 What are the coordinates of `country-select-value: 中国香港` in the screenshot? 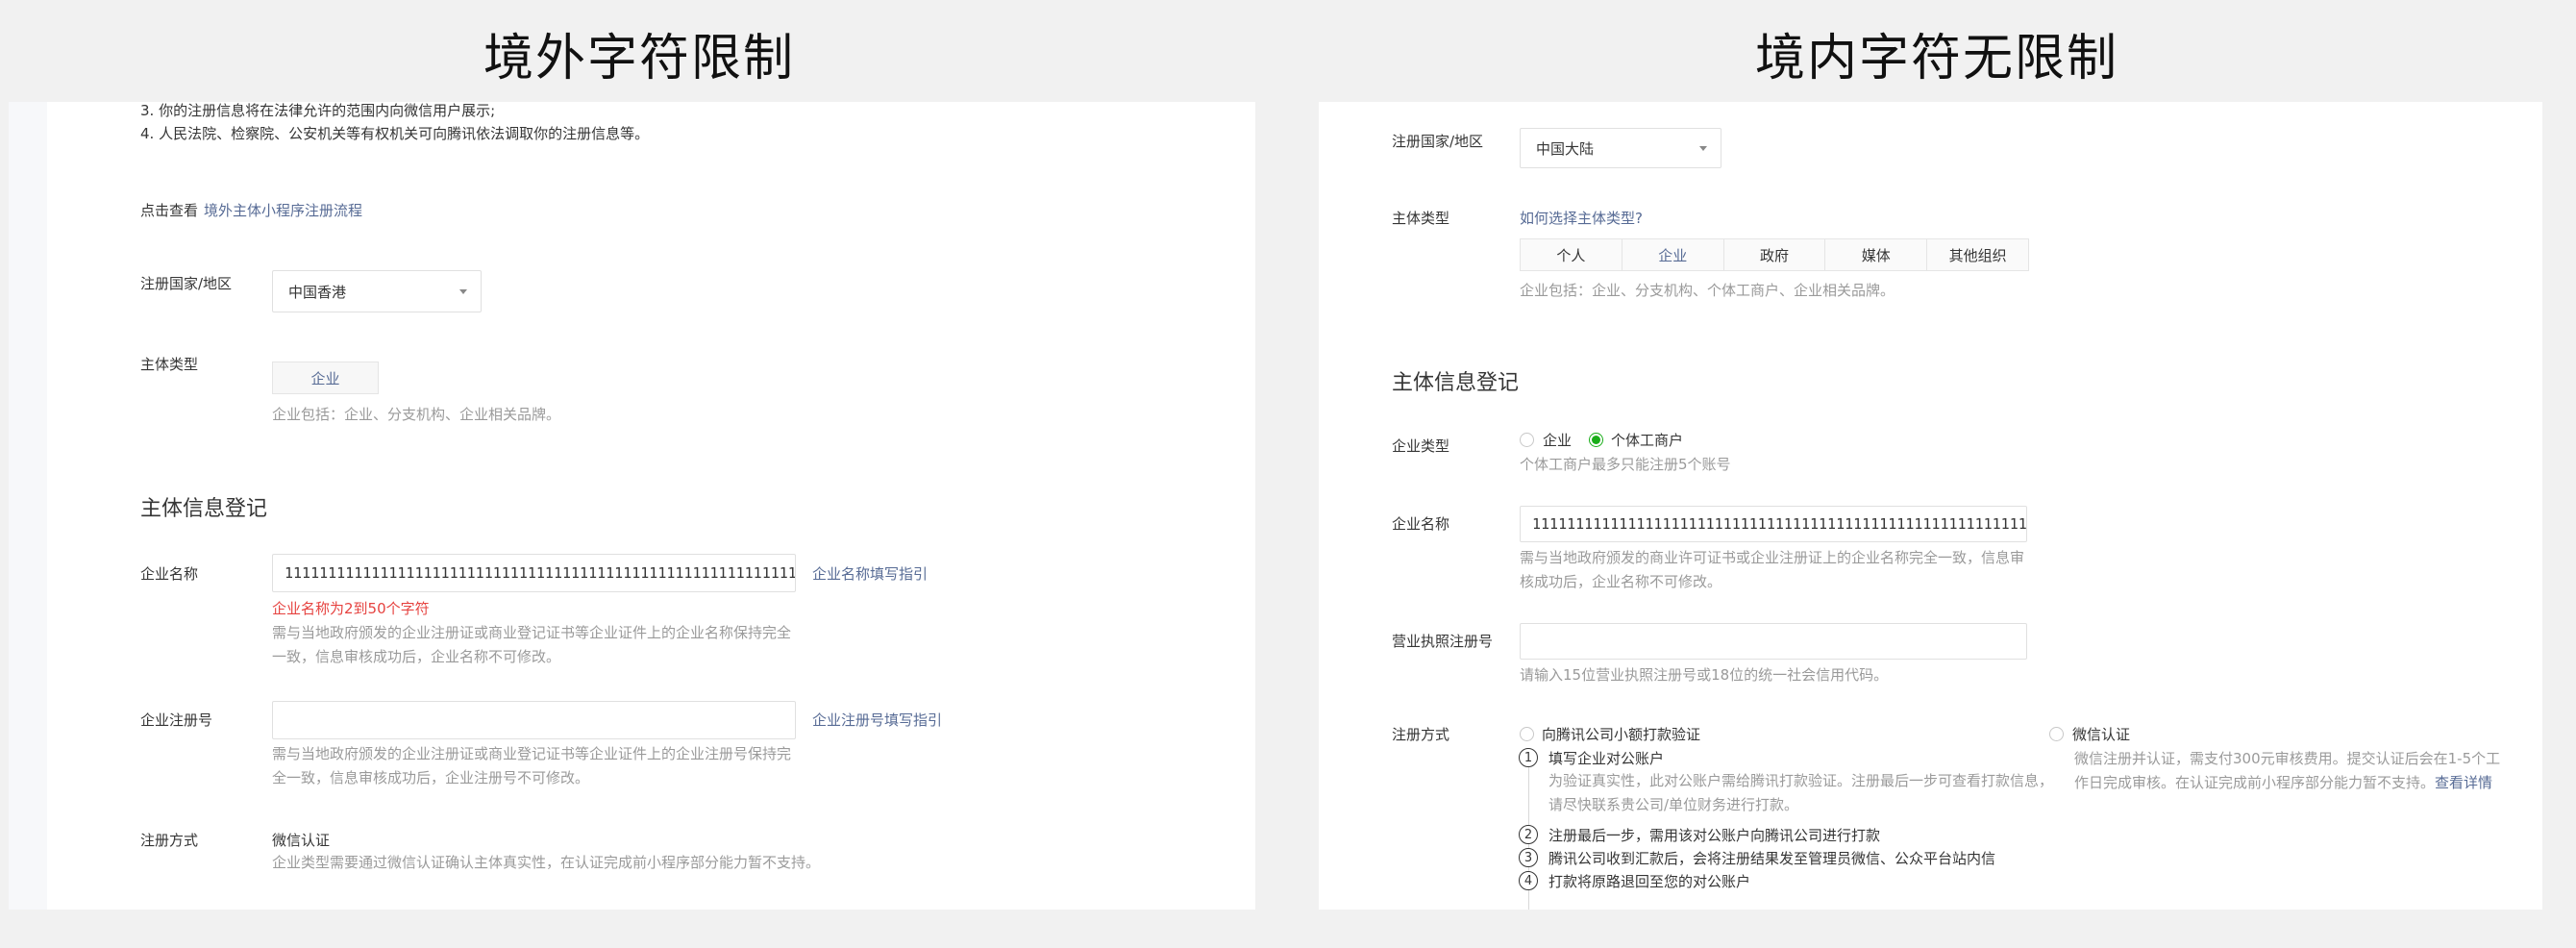 It's located at (317, 292).